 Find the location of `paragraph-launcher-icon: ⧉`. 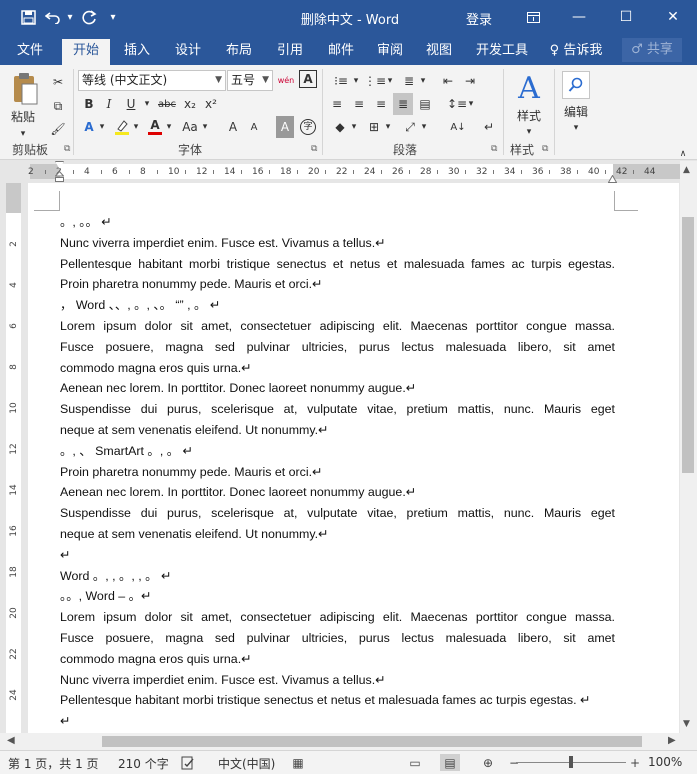

paragraph-launcher-icon: ⧉ is located at coordinates (494, 149).